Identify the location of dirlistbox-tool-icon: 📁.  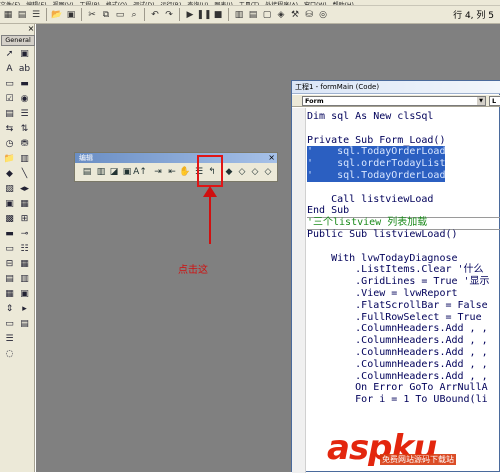
(9, 159).